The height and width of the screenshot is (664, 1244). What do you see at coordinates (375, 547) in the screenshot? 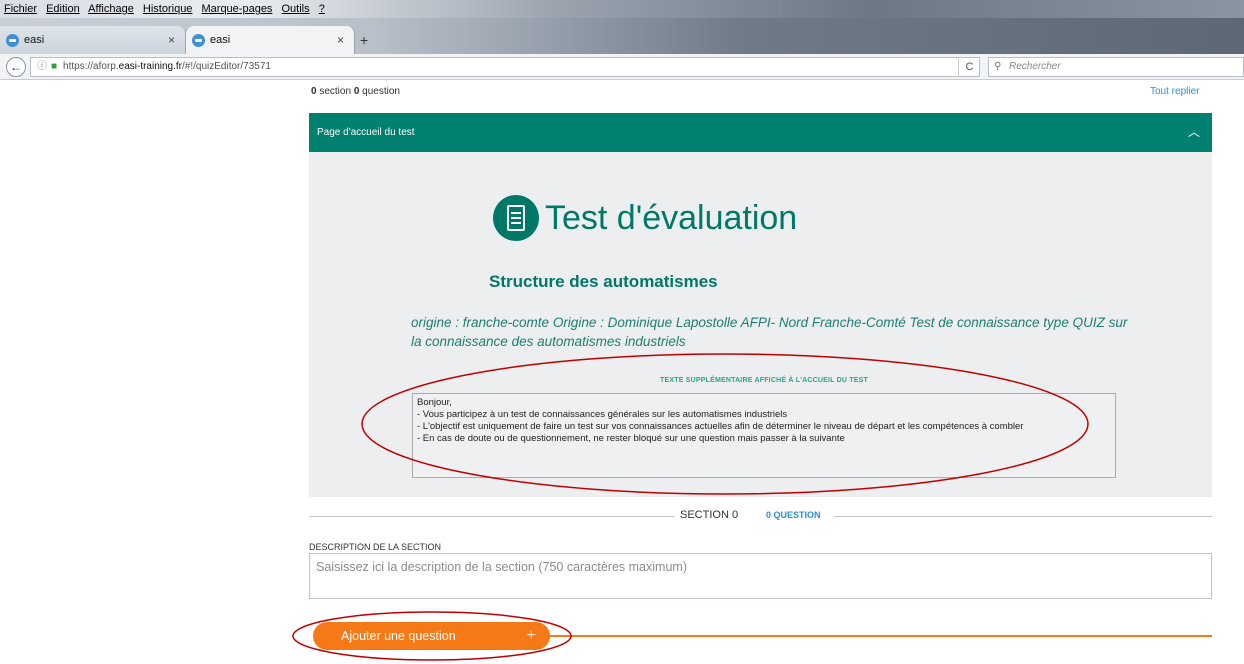
I see `section-description-label: DESCRIPTION DE LA SECTION` at bounding box center [375, 547].